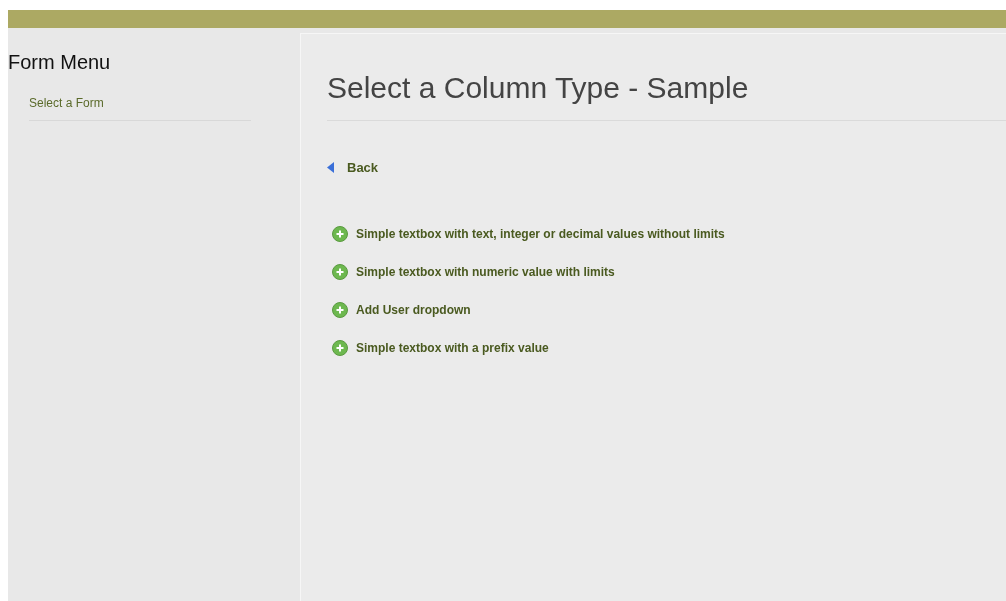 The height and width of the screenshot is (601, 1006). I want to click on add-option-link: Simple textbox with a prefix value, so click(440, 347).